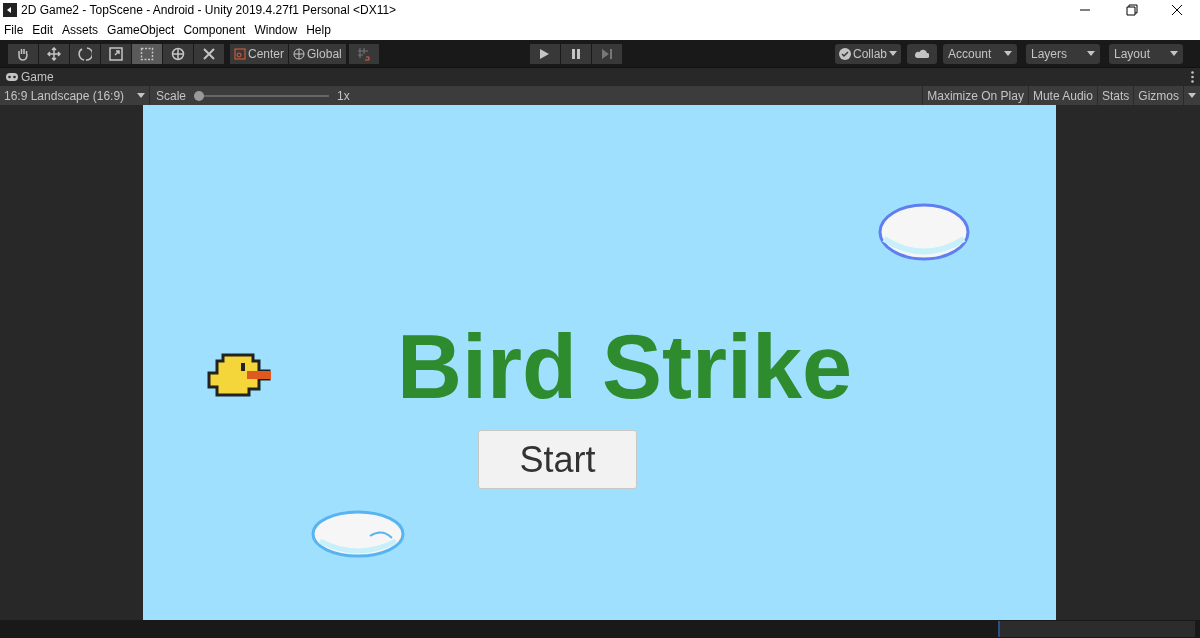 Image resolution: width=1200 pixels, height=638 pixels. Describe the element at coordinates (343, 95) in the screenshot. I see `scale-reading: 1x` at that location.